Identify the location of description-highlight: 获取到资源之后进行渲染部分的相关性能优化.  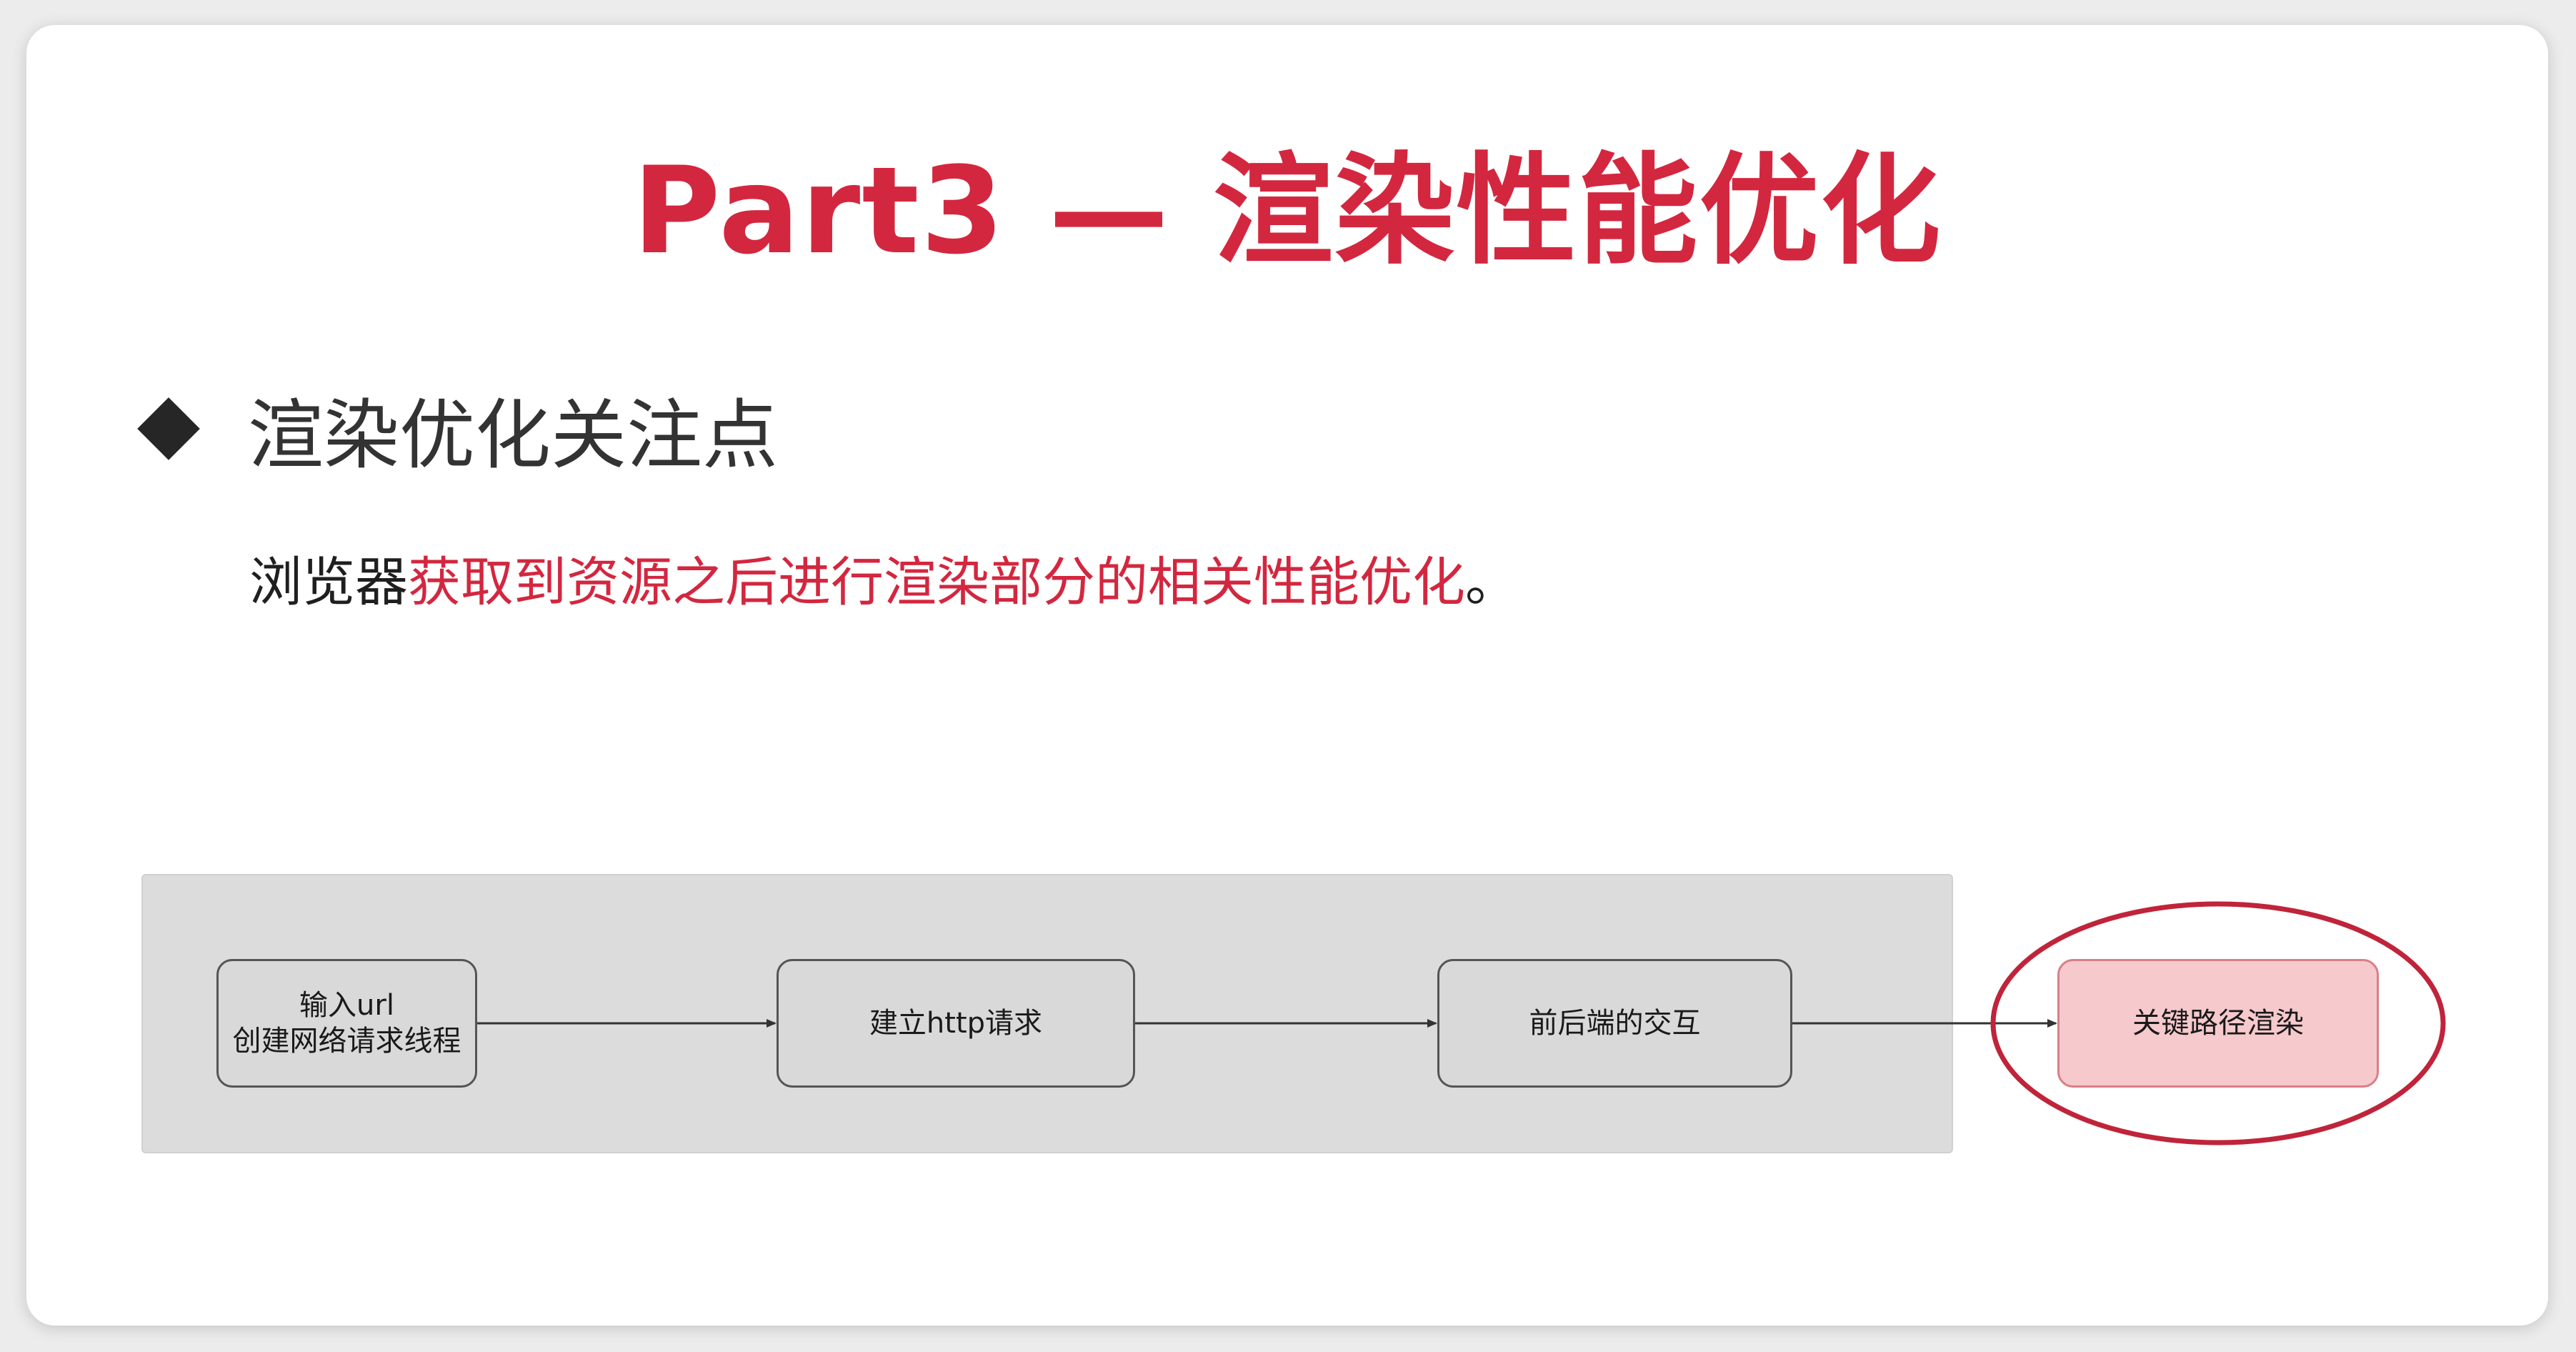
(937, 582).